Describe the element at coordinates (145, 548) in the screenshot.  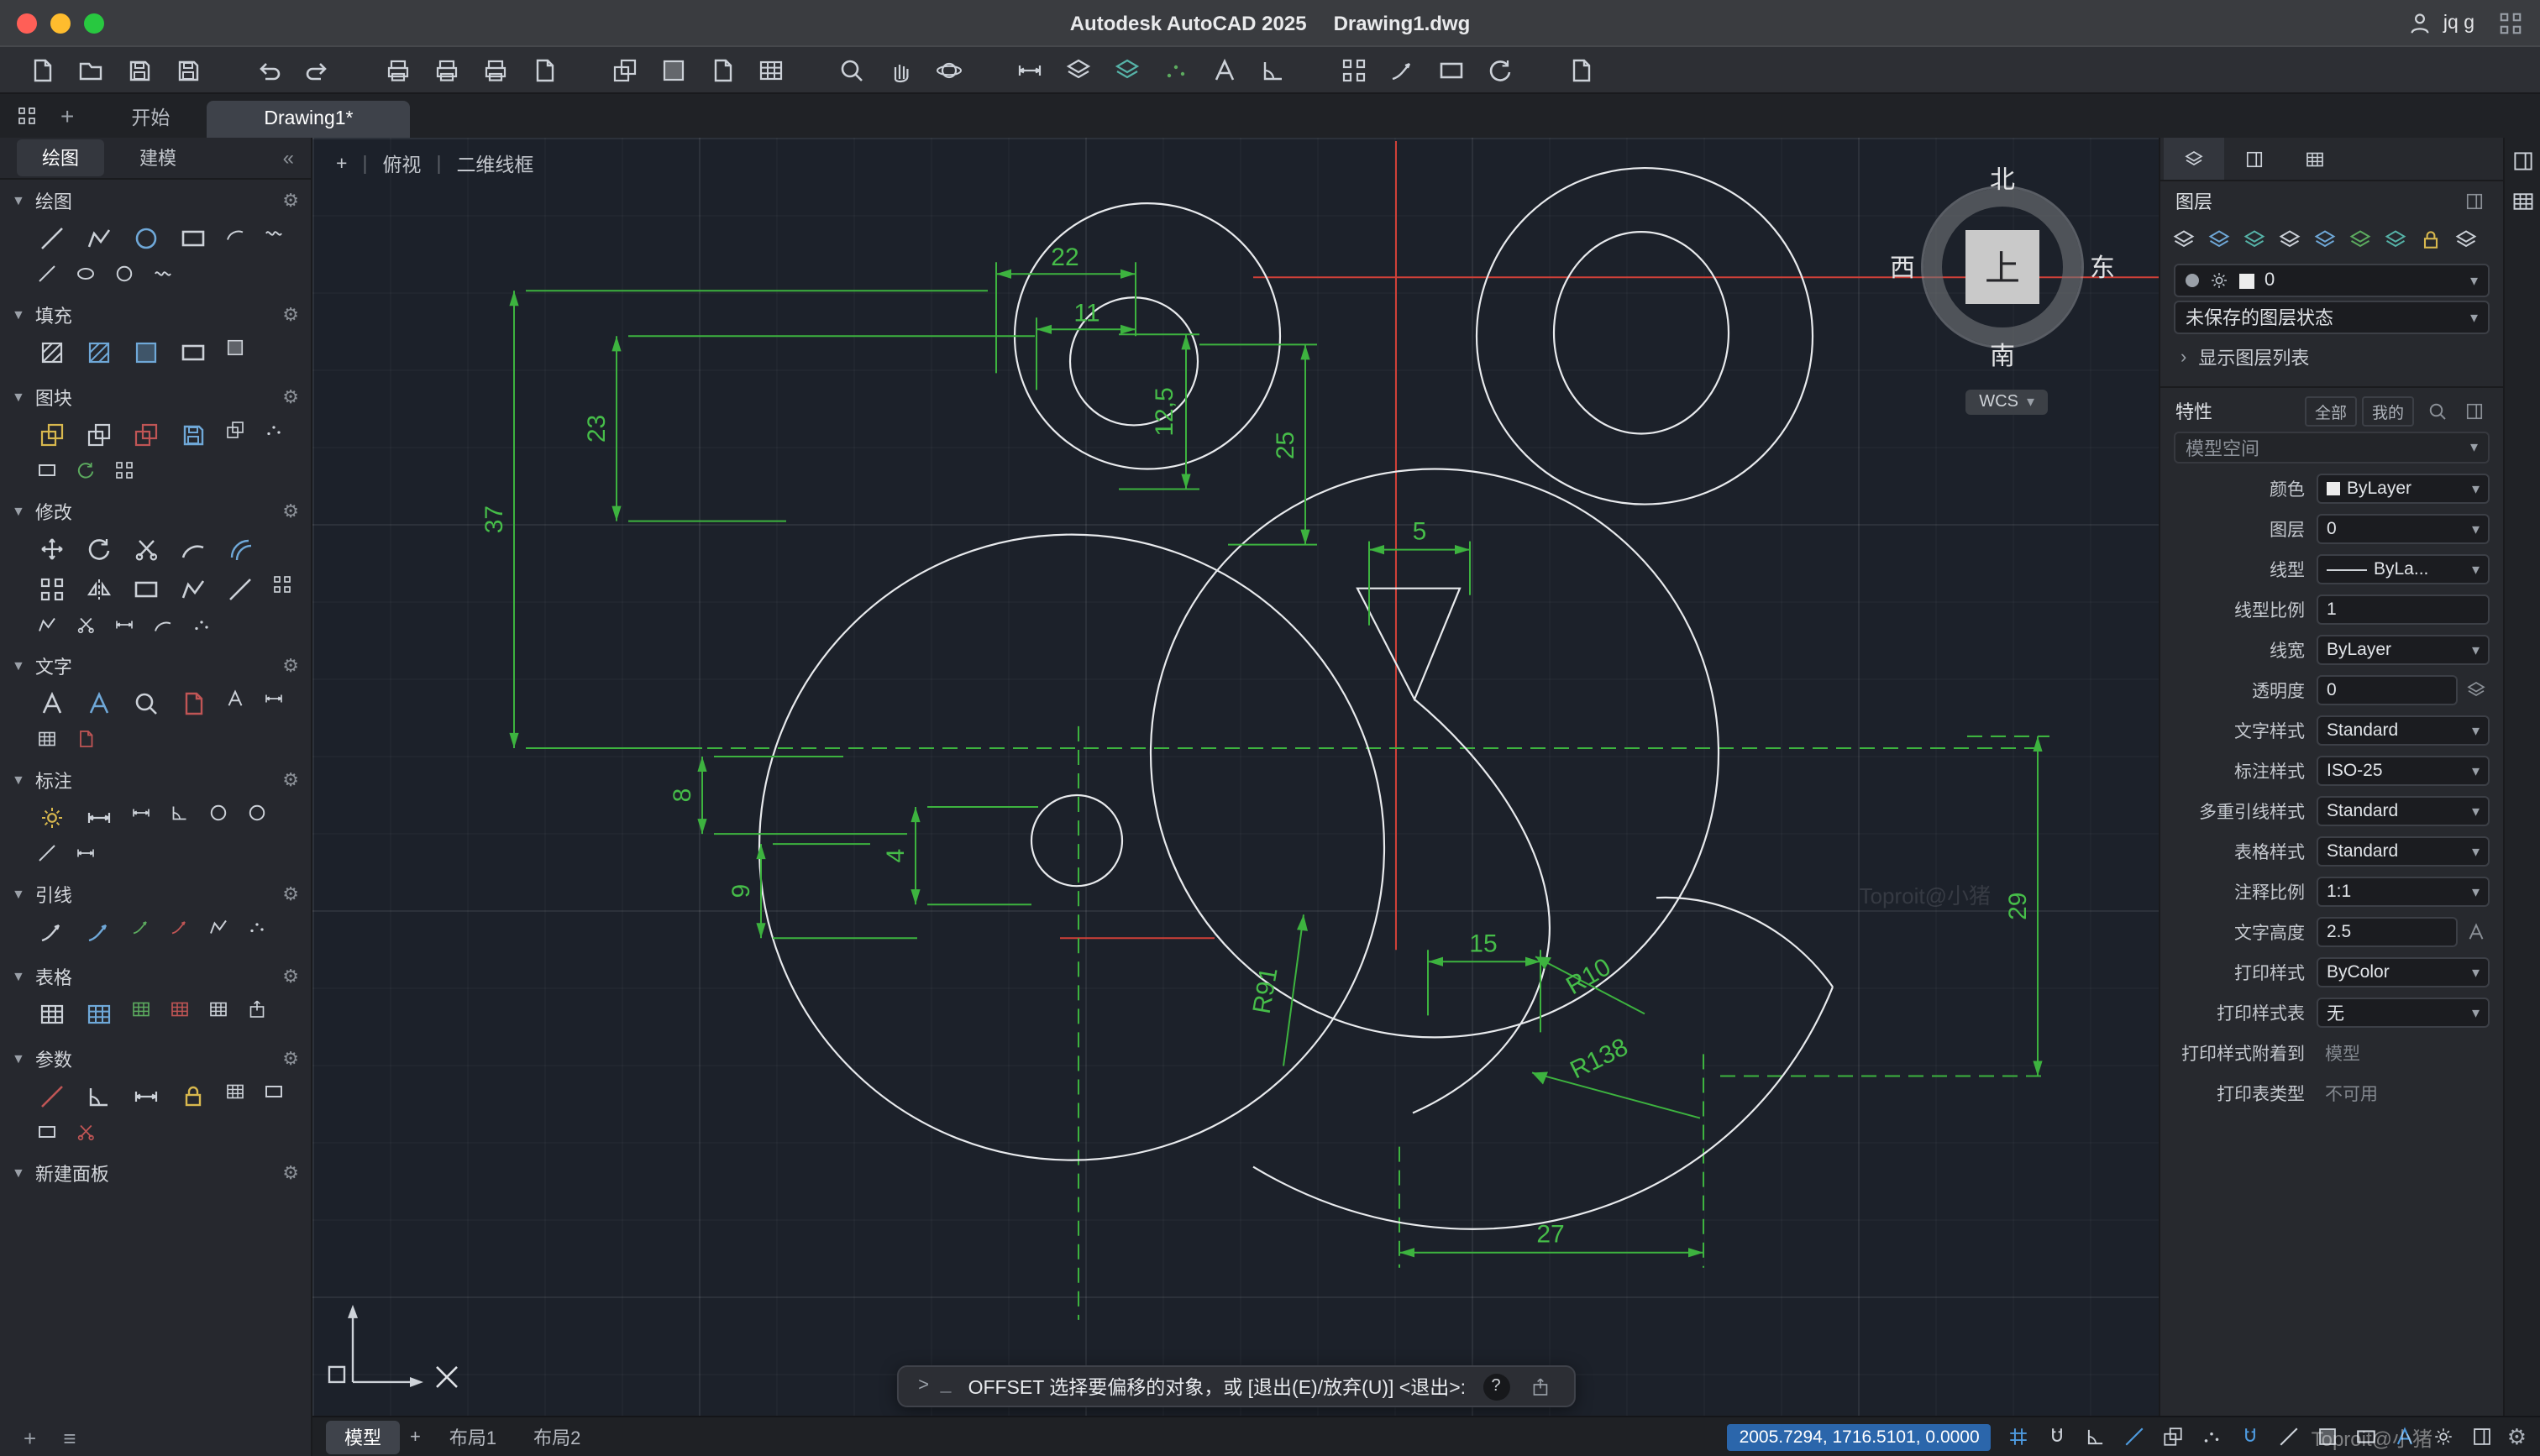
I see `trim-tool-icon` at that location.